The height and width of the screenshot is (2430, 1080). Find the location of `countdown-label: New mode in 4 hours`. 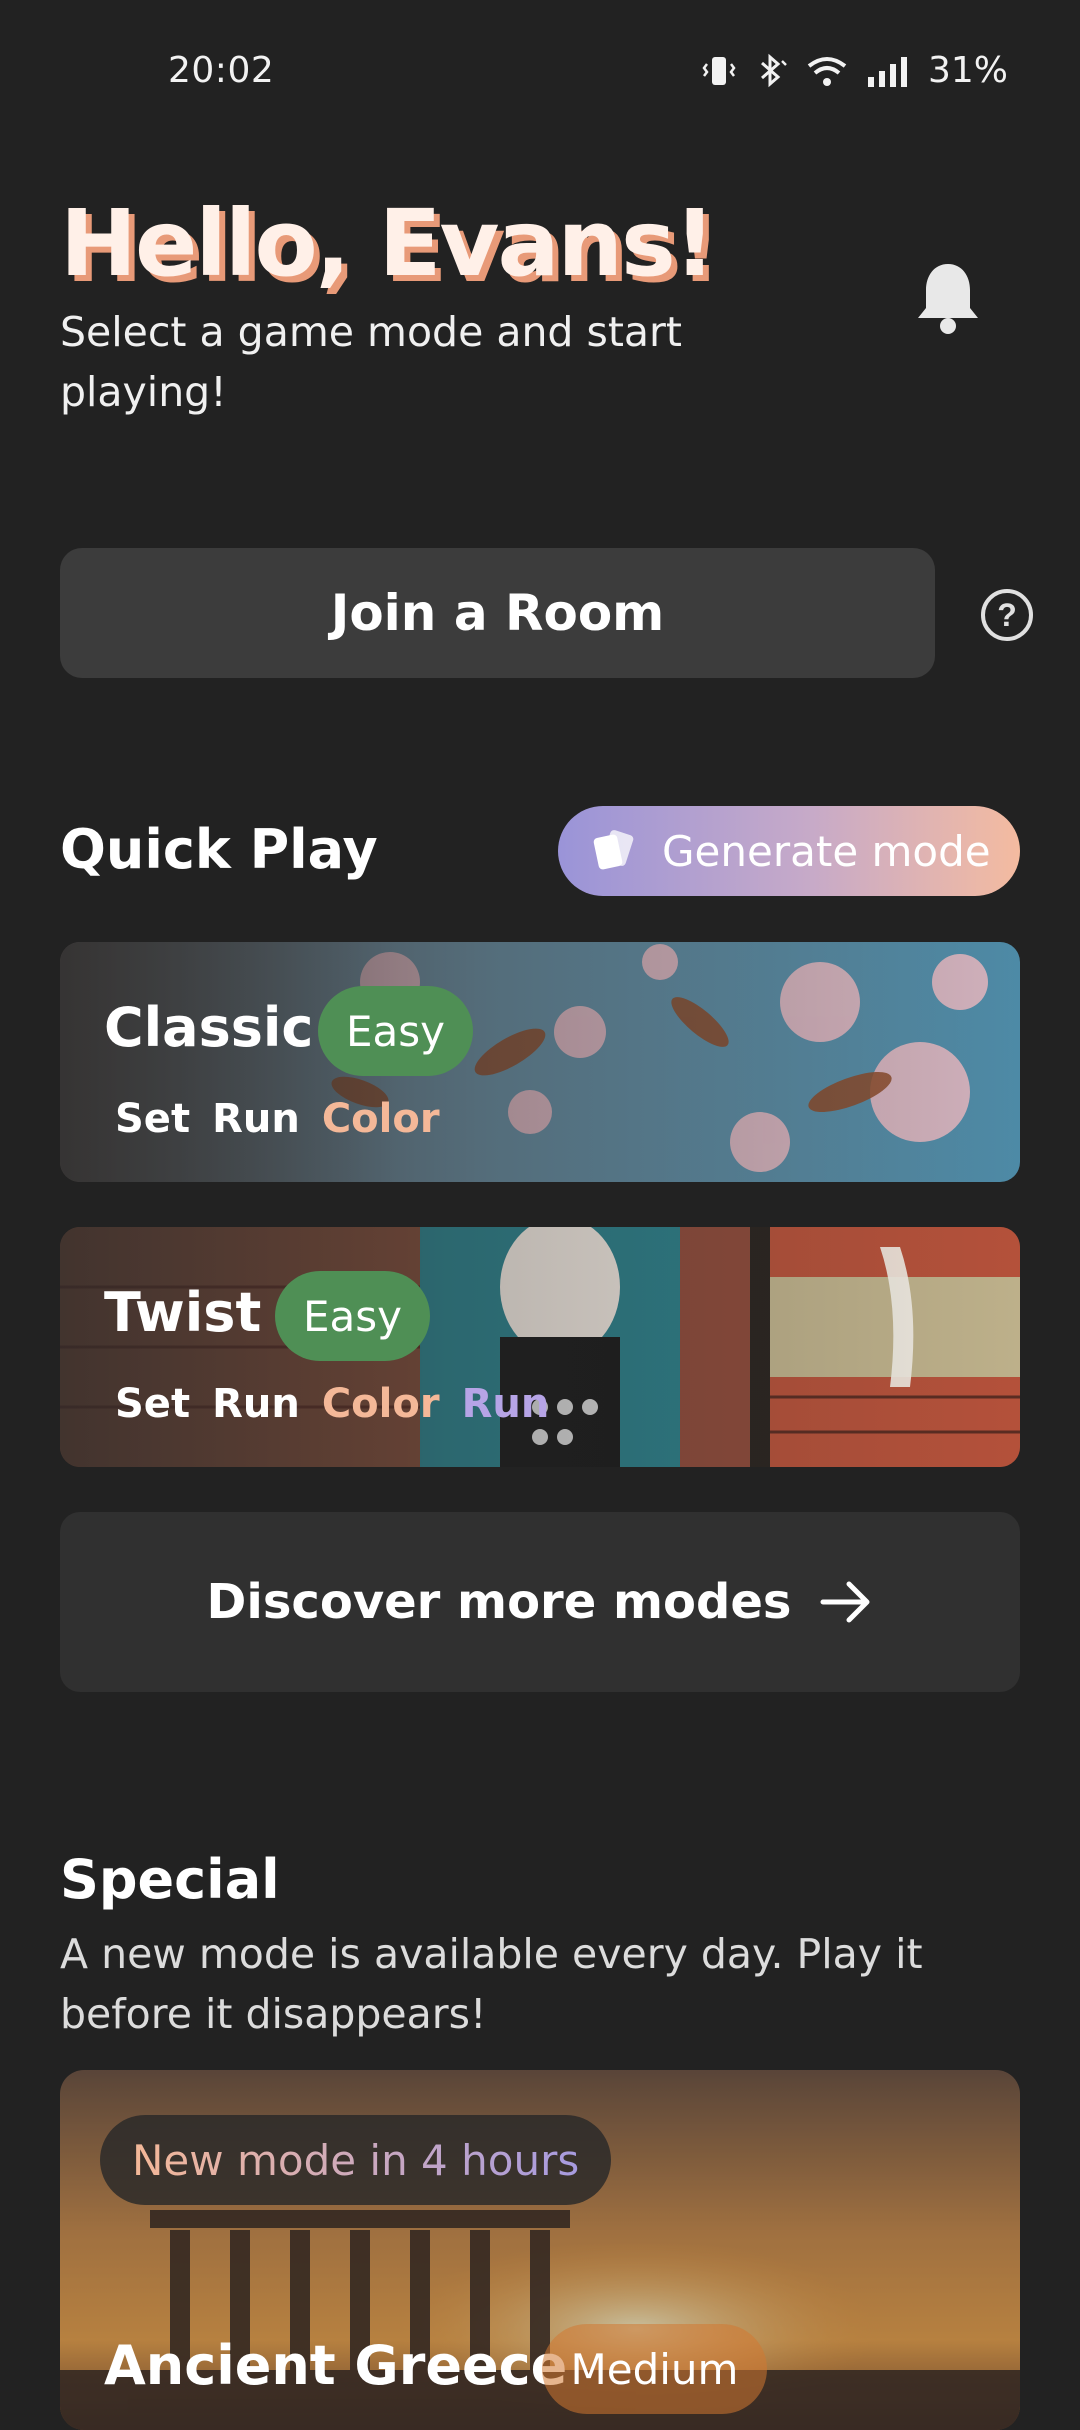

countdown-label: New mode in 4 hours is located at coordinates (356, 2160).